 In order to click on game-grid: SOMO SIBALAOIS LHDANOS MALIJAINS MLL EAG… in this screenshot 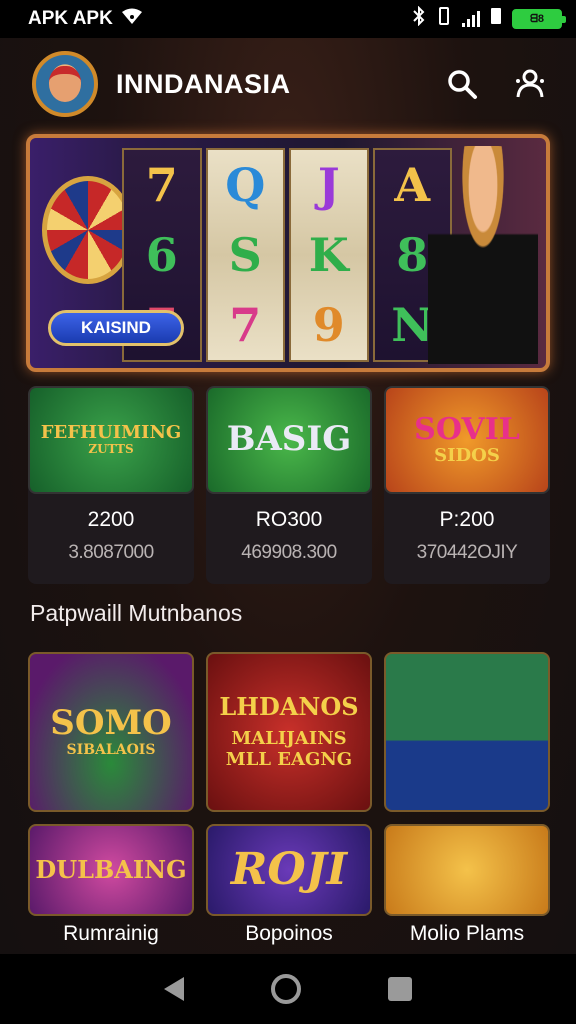, I will do `click(289, 732)`.